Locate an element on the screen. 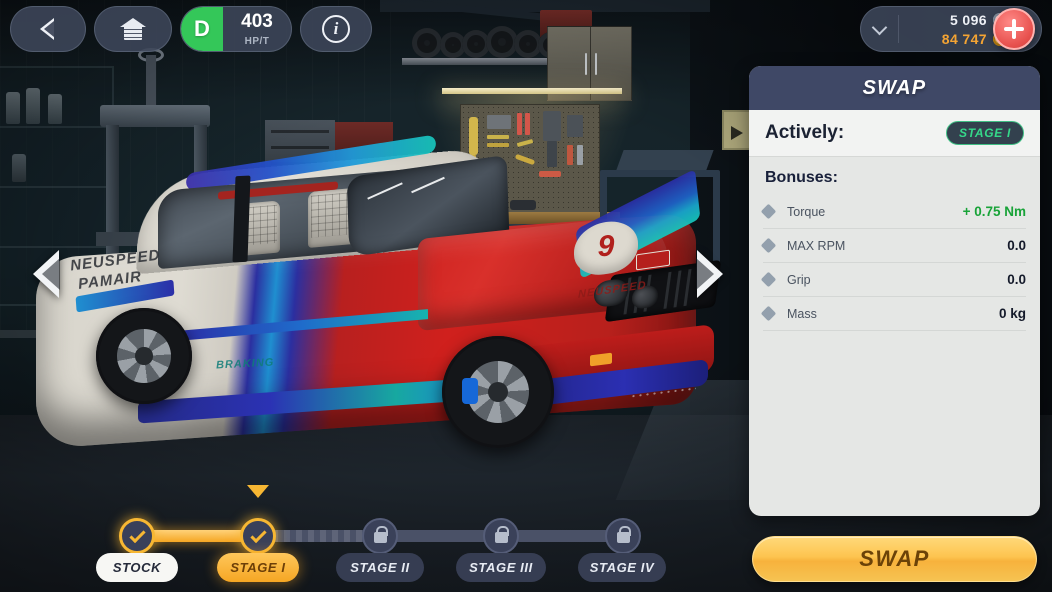  hp-unit: HP/T is located at coordinates (257, 41).